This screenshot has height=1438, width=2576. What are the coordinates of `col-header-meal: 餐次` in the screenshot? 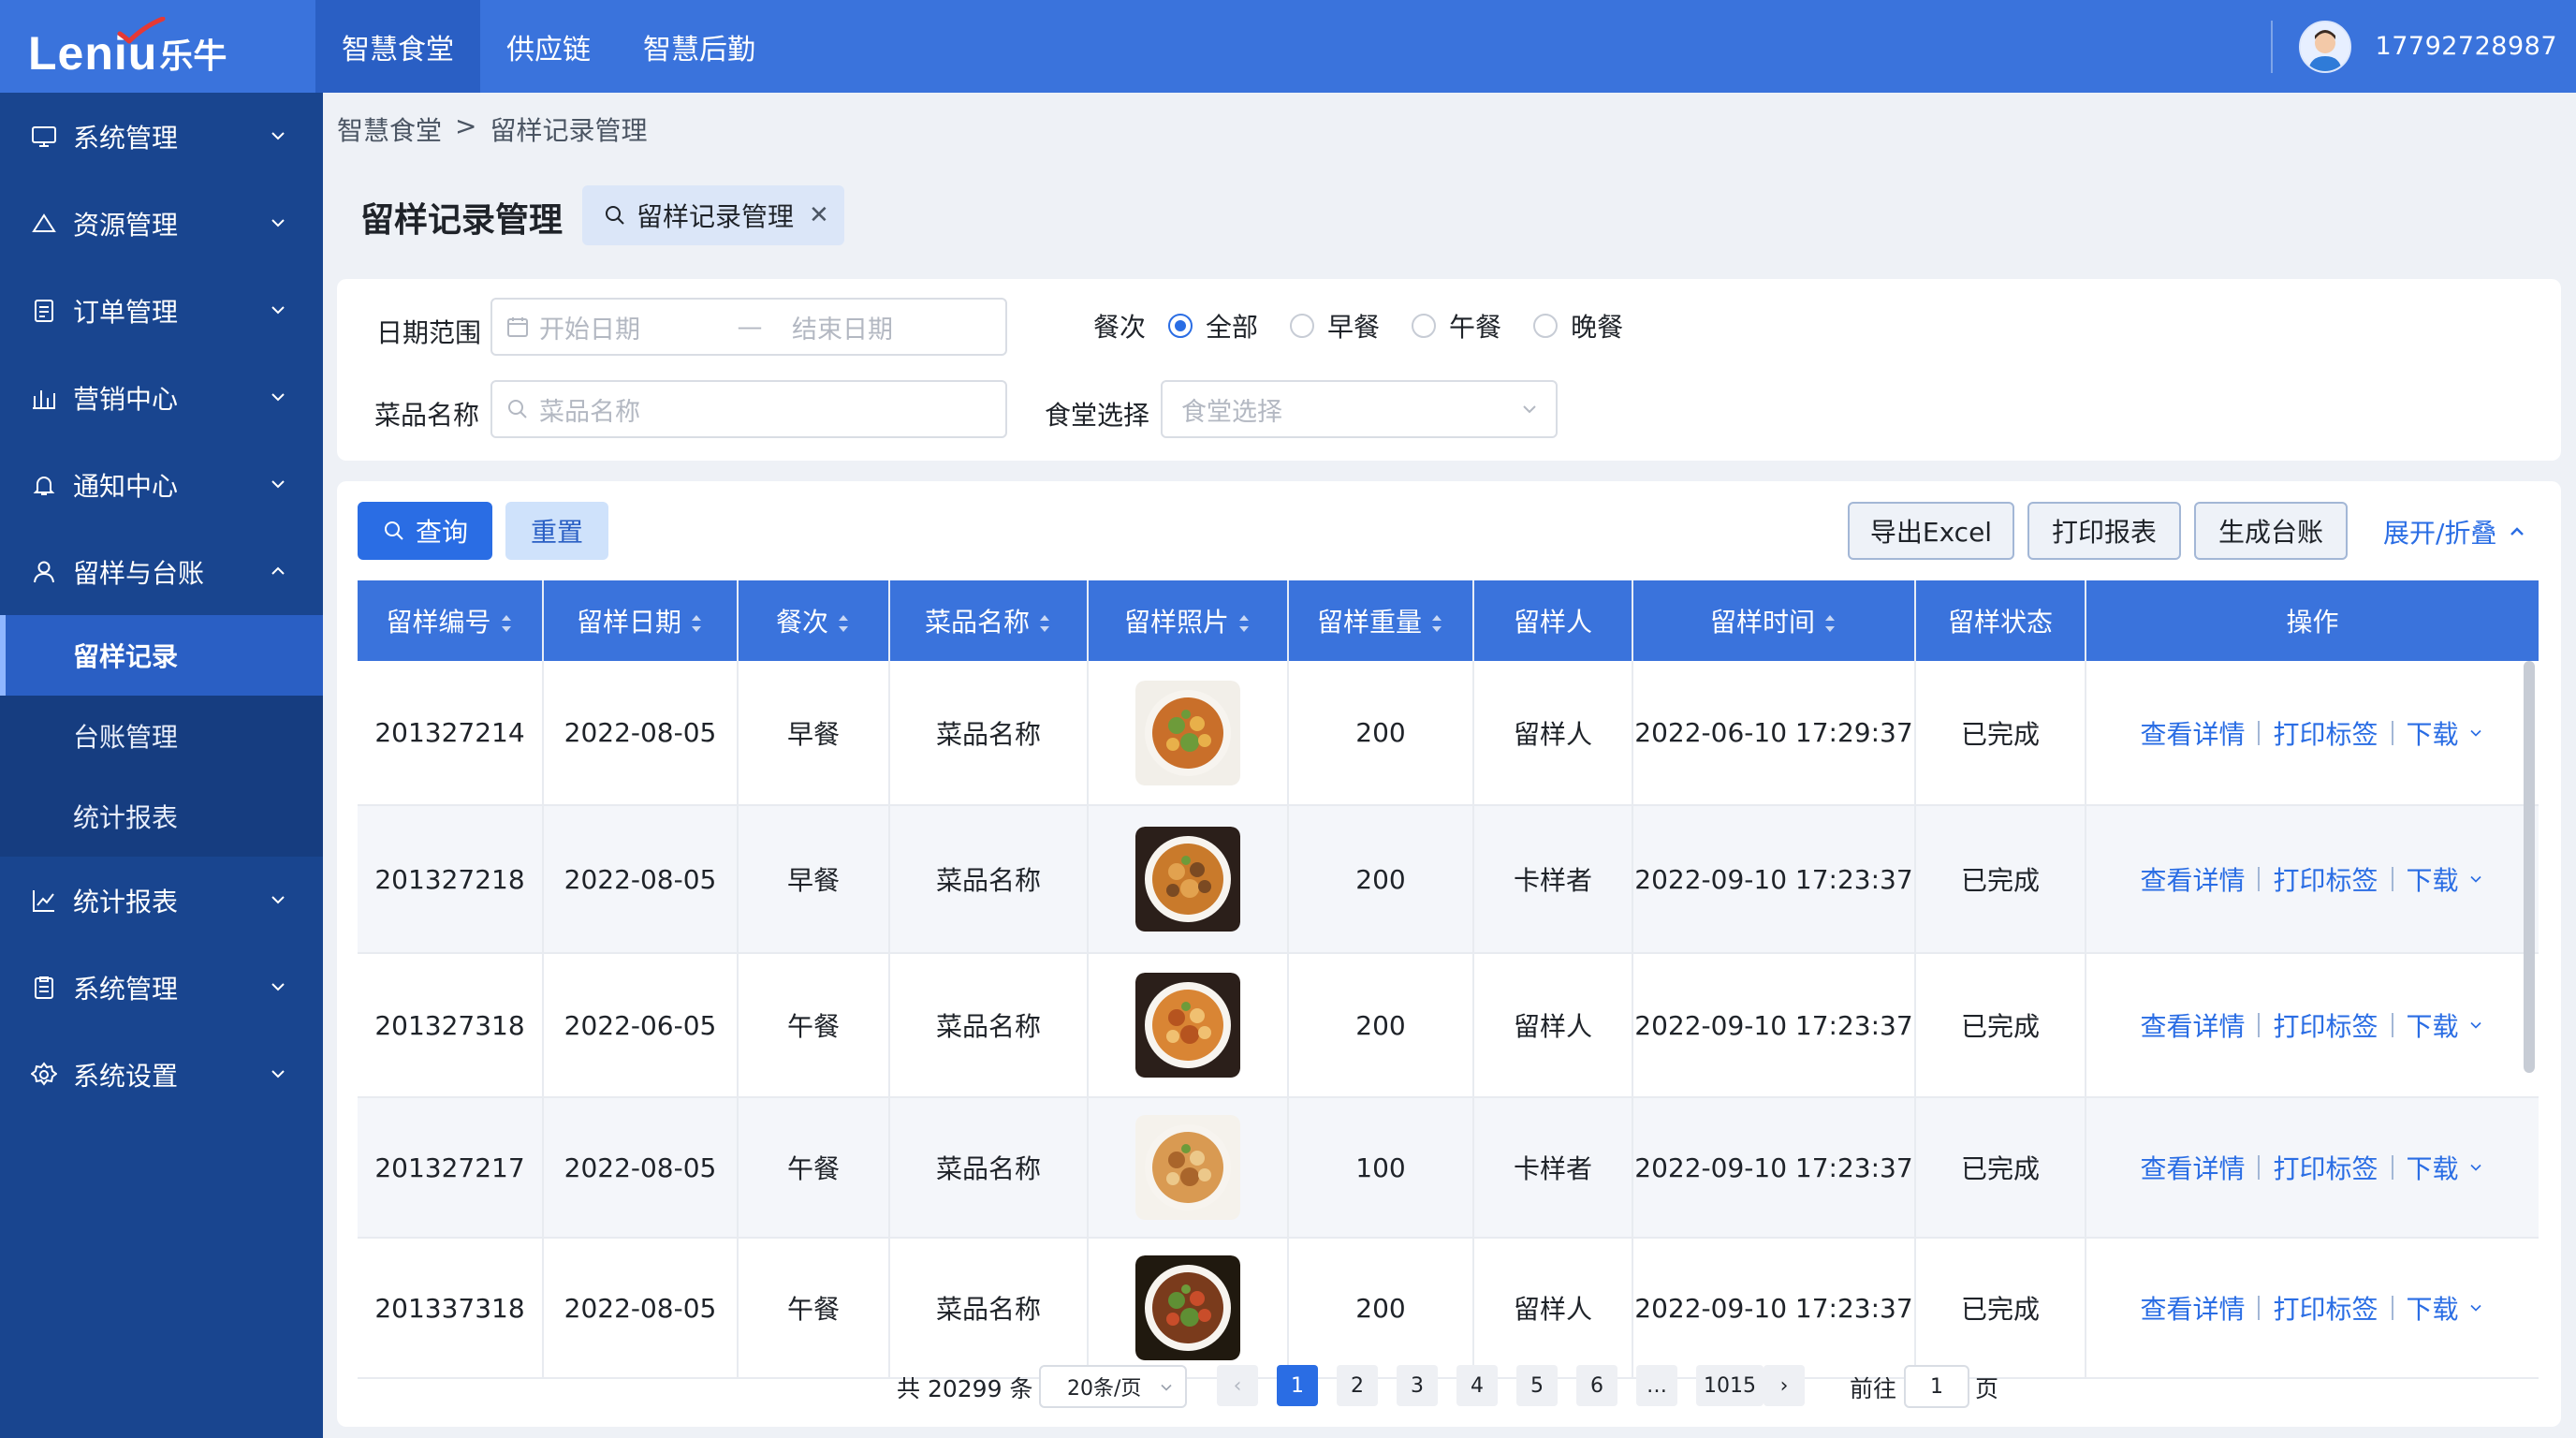 It's located at (814, 620).